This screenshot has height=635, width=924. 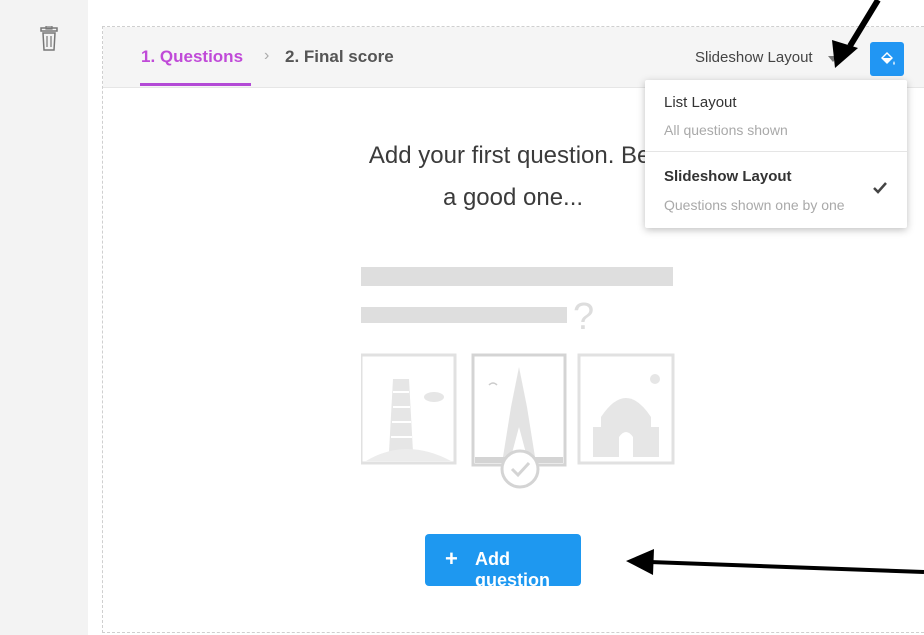 I want to click on tab-questions: 1. Questions, so click(x=192, y=57).